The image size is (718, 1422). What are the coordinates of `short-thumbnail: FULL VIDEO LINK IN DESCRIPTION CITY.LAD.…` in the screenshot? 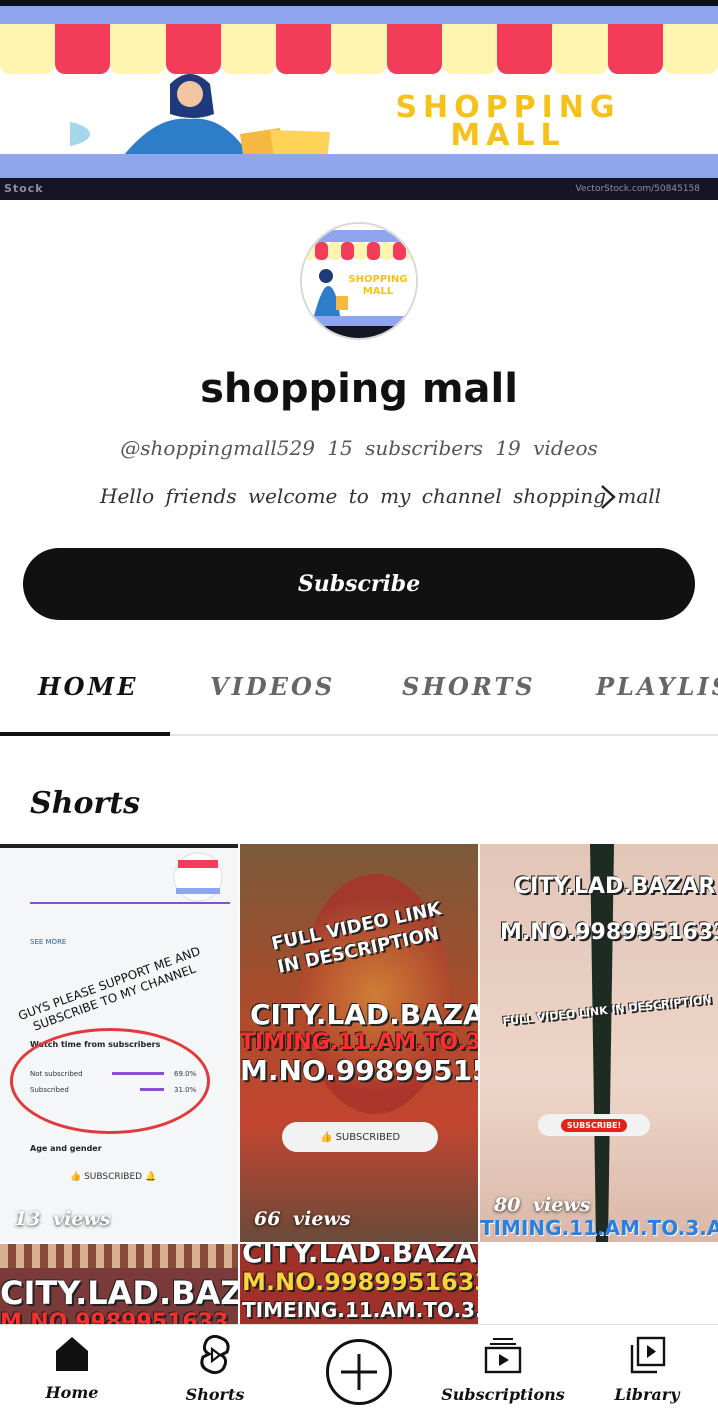 It's located at (359, 1043).